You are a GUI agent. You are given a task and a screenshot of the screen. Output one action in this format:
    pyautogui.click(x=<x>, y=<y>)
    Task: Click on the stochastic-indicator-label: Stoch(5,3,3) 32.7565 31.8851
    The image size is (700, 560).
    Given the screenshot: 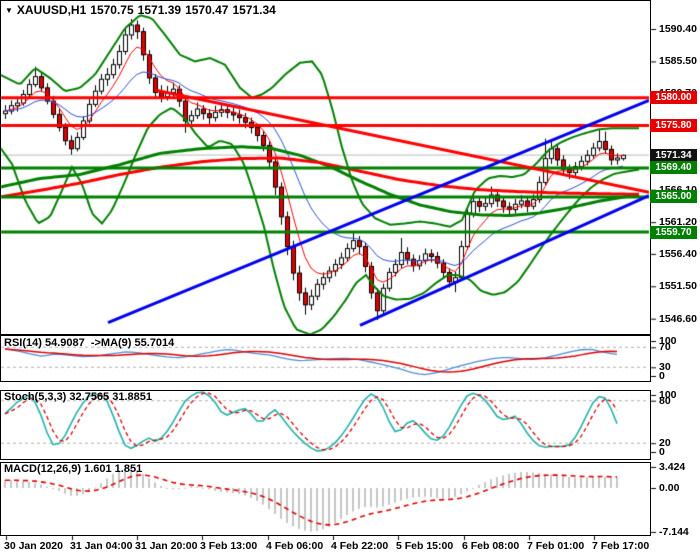 What is the action you would take?
    pyautogui.click(x=78, y=397)
    